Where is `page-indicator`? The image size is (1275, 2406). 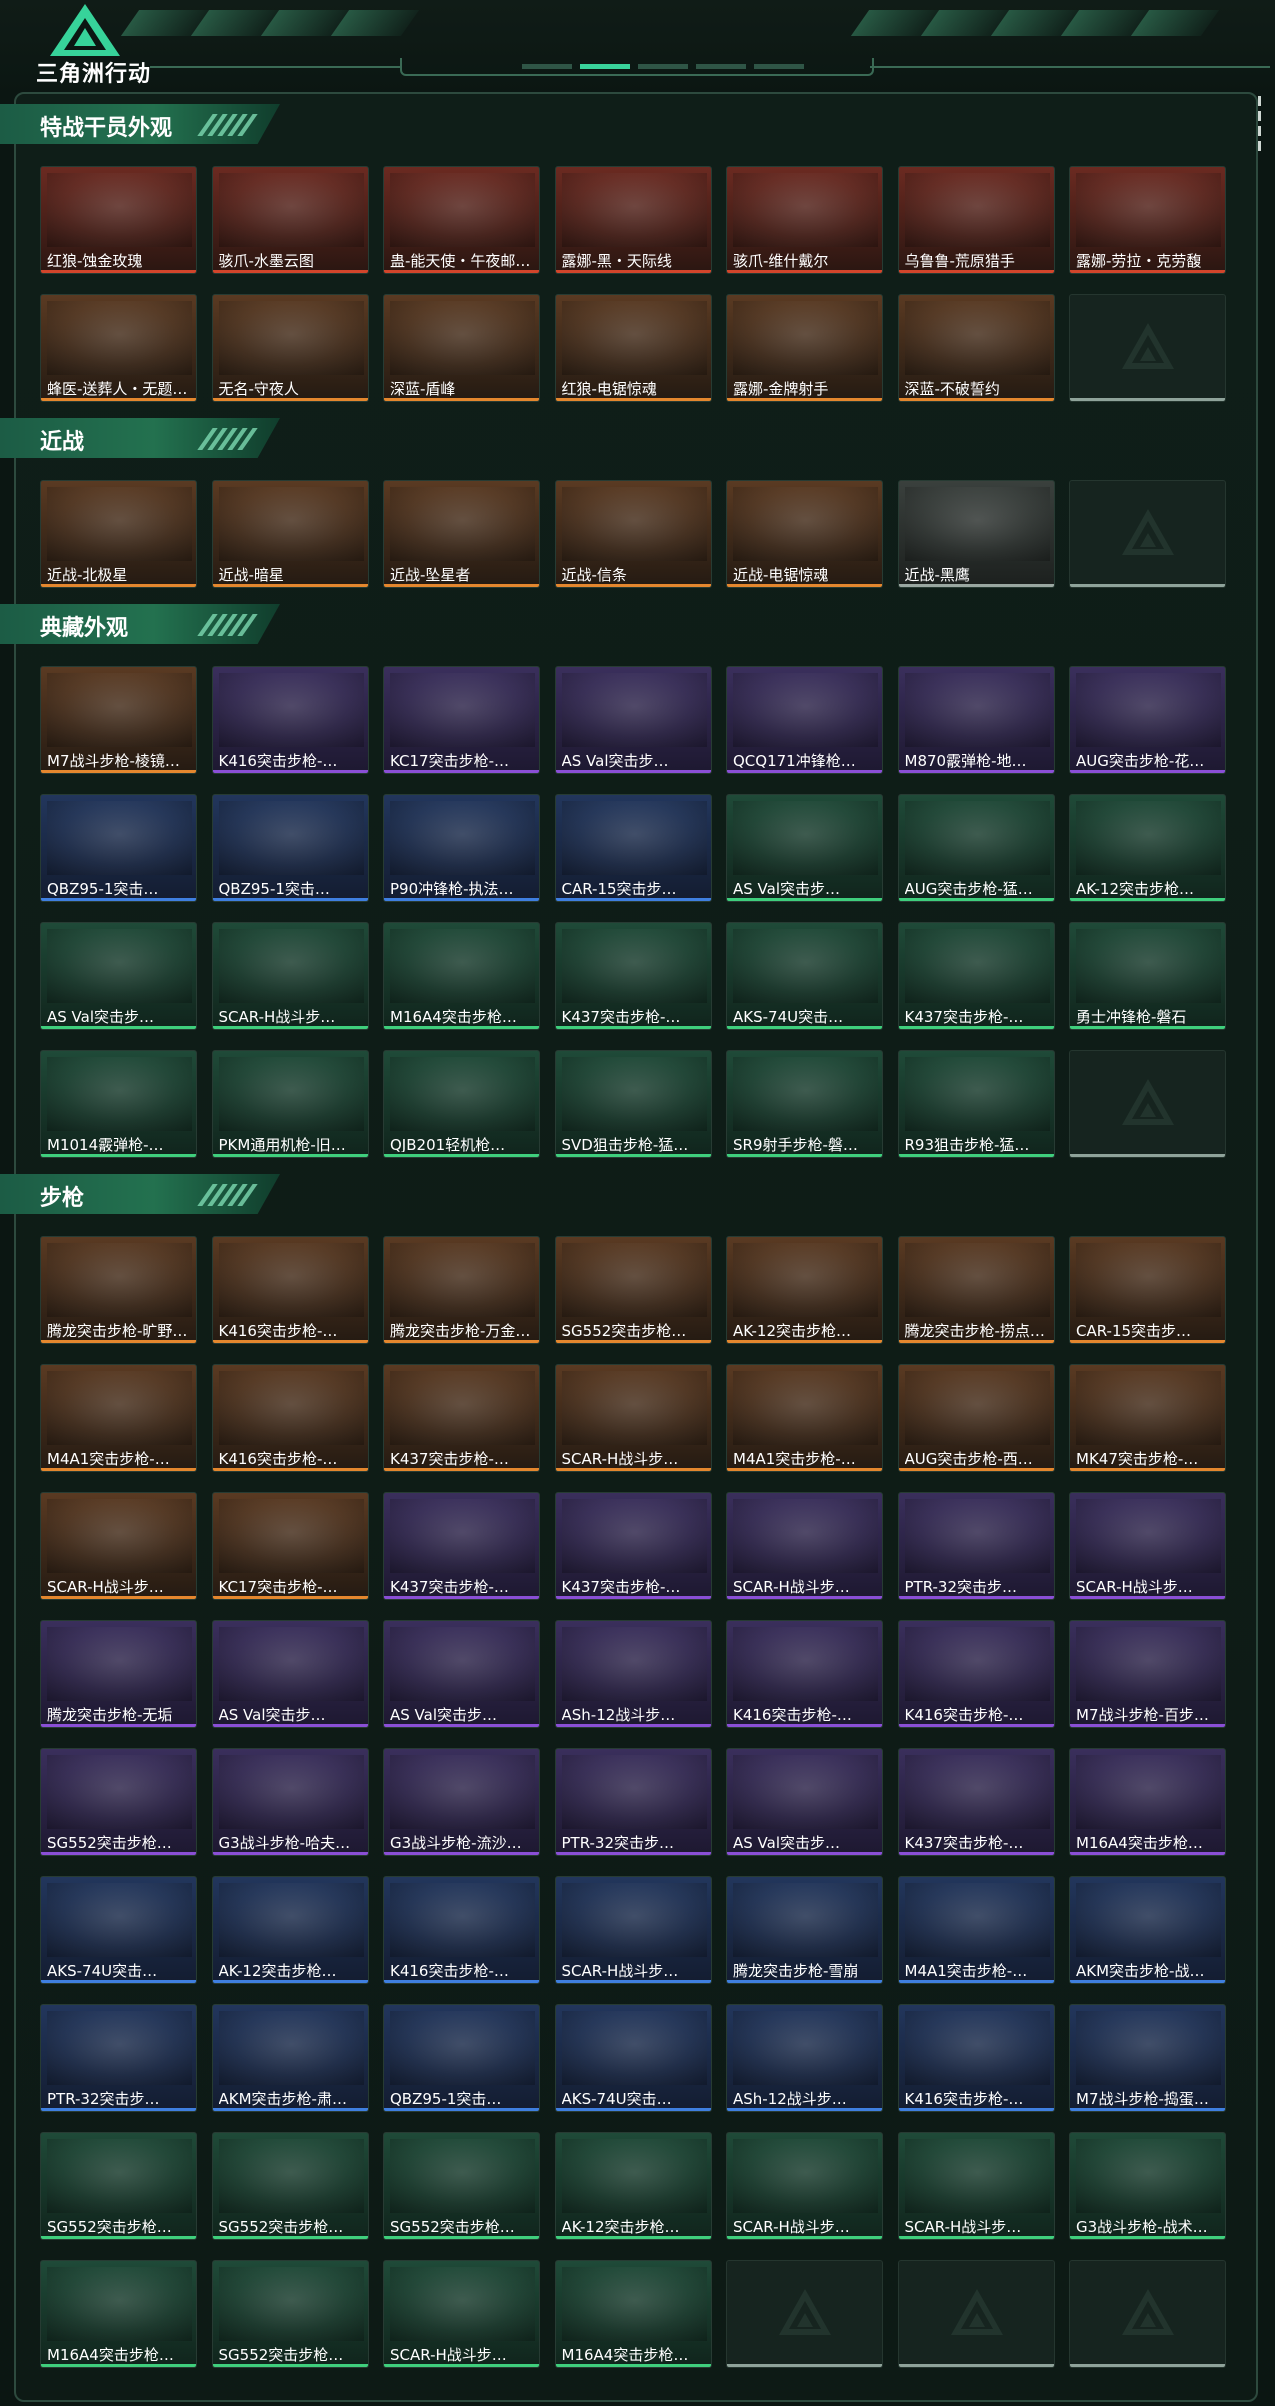
page-indicator is located at coordinates (663, 66).